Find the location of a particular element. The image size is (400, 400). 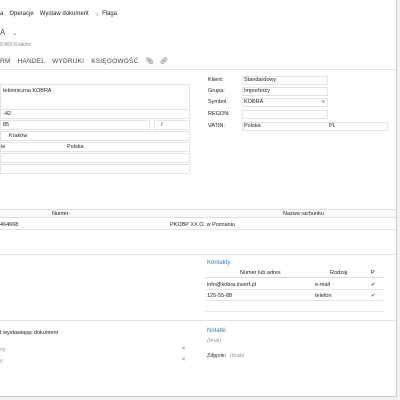

list-item-empty is located at coordinates (295, 307).